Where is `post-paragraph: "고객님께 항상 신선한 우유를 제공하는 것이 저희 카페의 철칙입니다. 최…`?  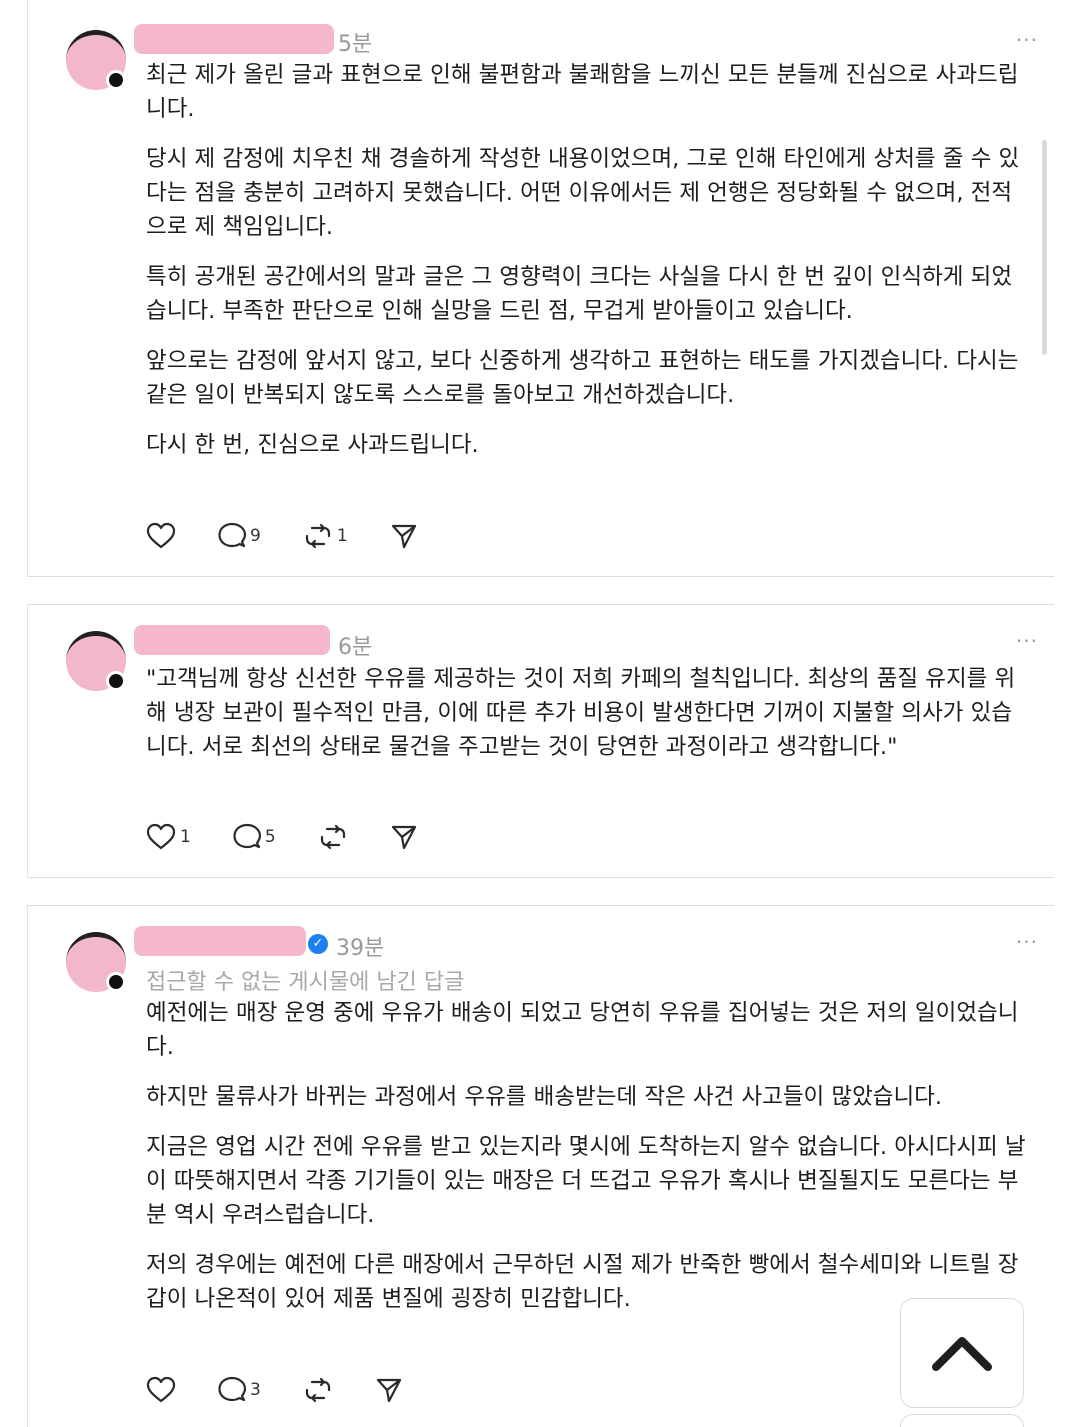
post-paragraph: "고객님께 항상 신선한 우유를 제공하는 것이 저희 카페의 철칙입니다. 최… is located at coordinates (581, 713).